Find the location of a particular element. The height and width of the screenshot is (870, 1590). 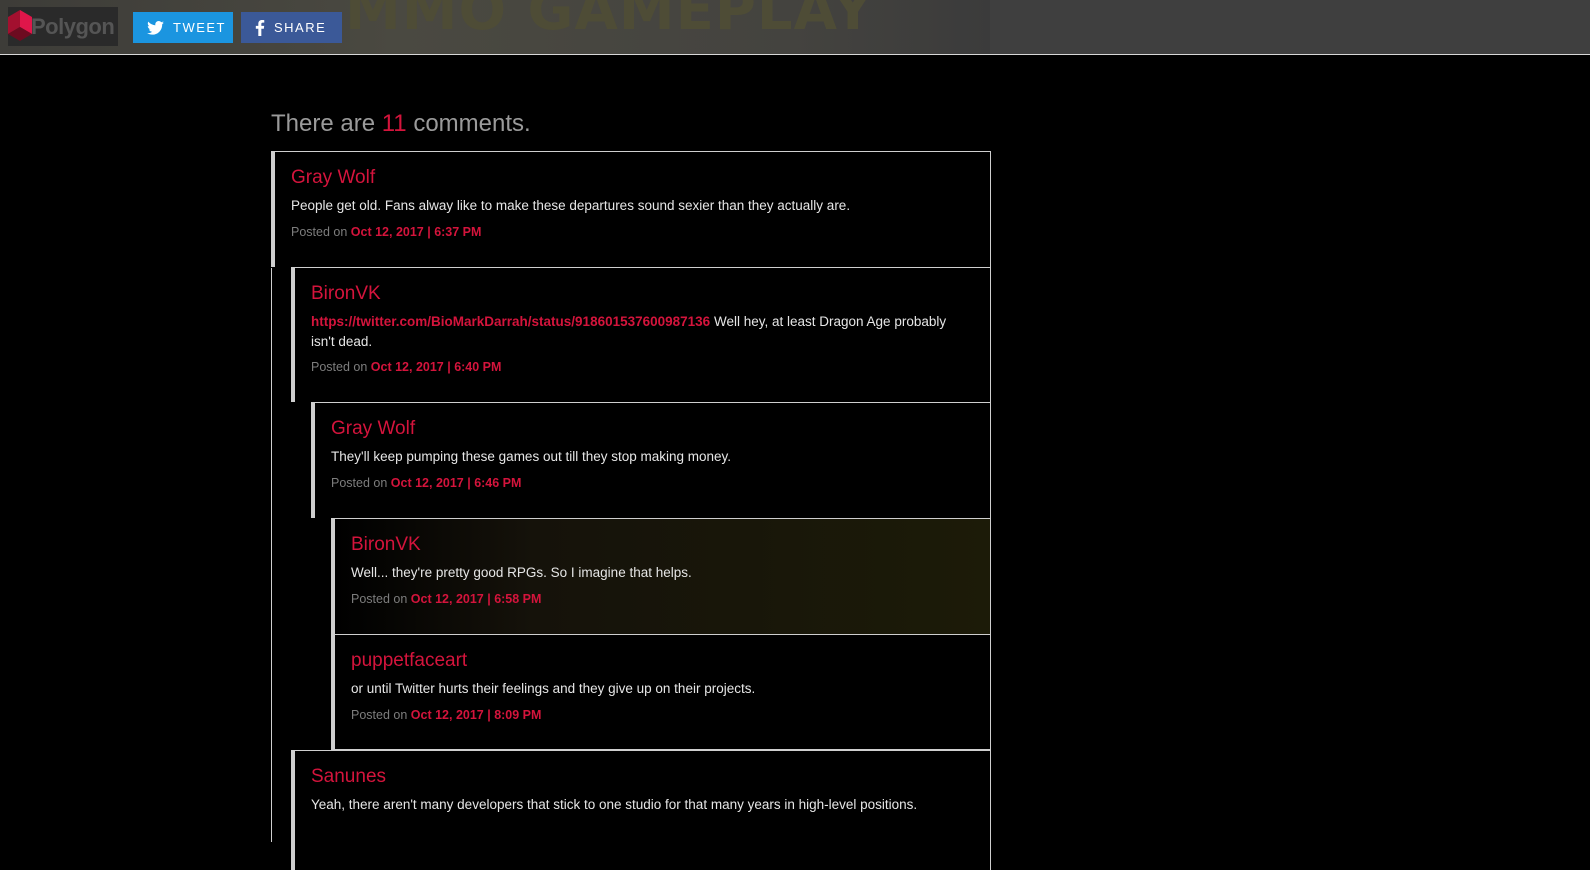

tweet-button: TWEET is located at coordinates (183, 27).